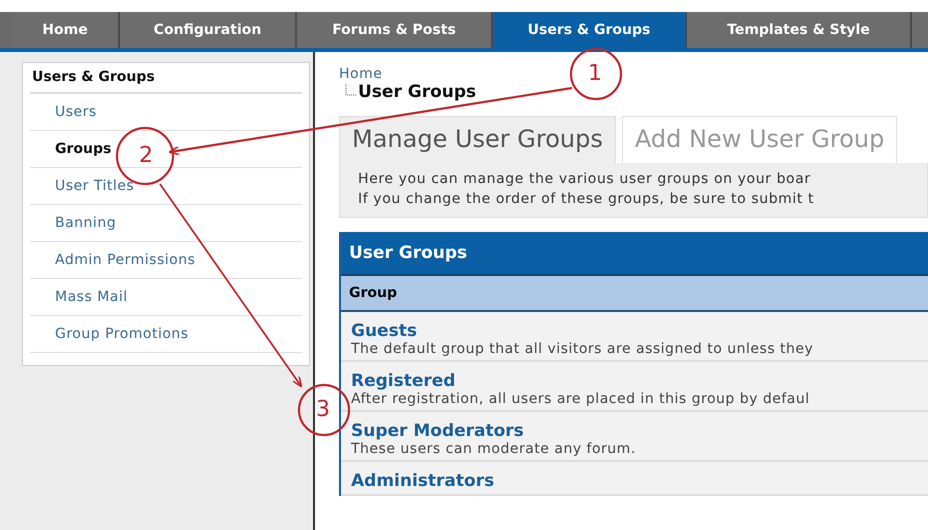  I want to click on sidebar-item: Mass Mail, so click(166, 297).